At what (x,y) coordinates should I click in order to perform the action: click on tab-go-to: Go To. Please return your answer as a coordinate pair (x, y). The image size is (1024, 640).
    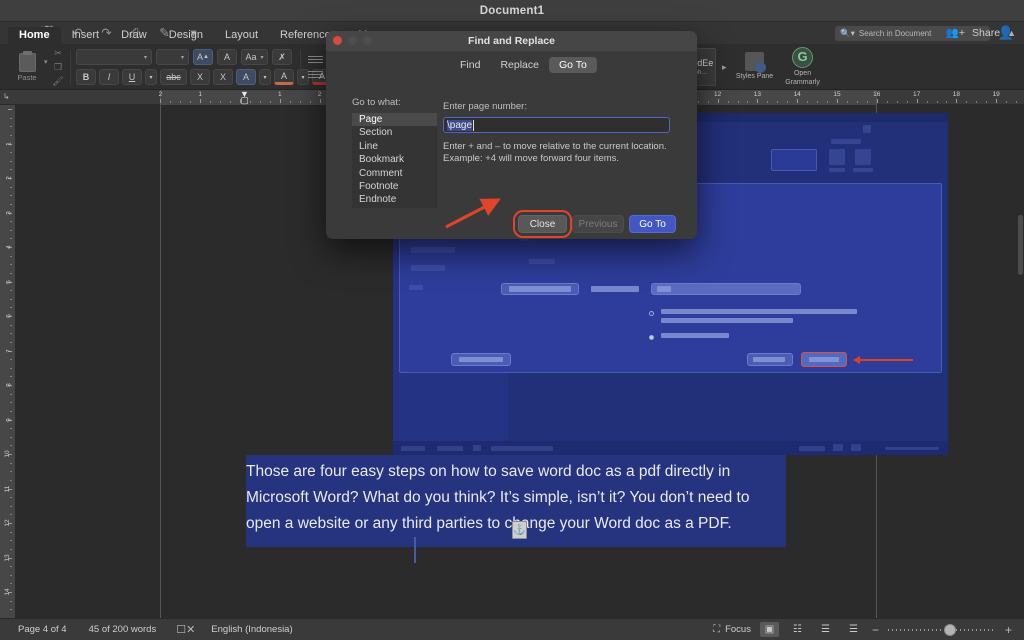
    Looking at the image, I should click on (572, 65).